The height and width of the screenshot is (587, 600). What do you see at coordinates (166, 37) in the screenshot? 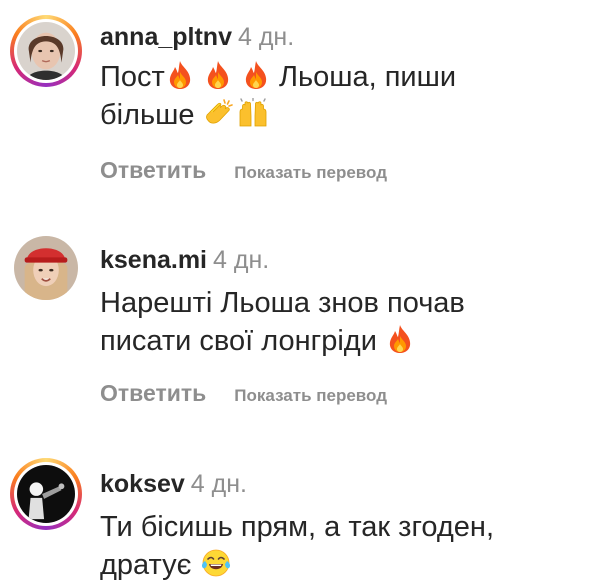
I see `username-link: anna_pltnv` at bounding box center [166, 37].